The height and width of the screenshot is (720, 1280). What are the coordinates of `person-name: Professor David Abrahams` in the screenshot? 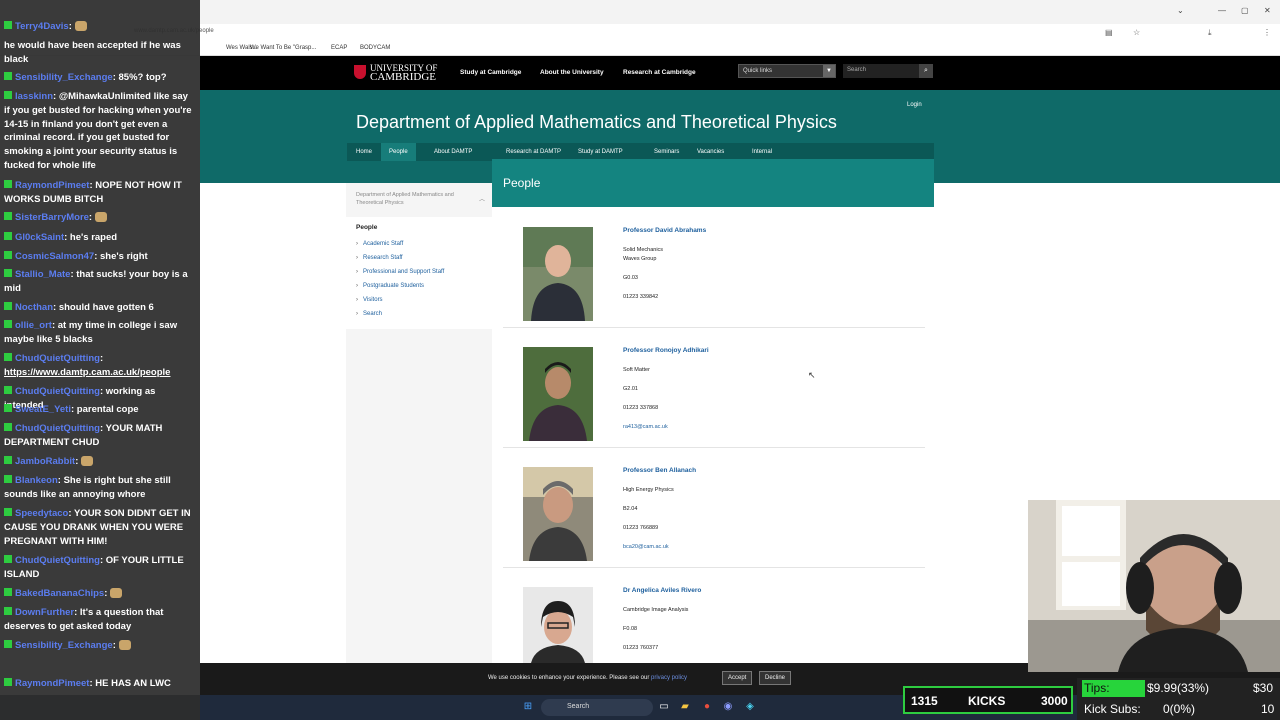 It's located at (664, 230).